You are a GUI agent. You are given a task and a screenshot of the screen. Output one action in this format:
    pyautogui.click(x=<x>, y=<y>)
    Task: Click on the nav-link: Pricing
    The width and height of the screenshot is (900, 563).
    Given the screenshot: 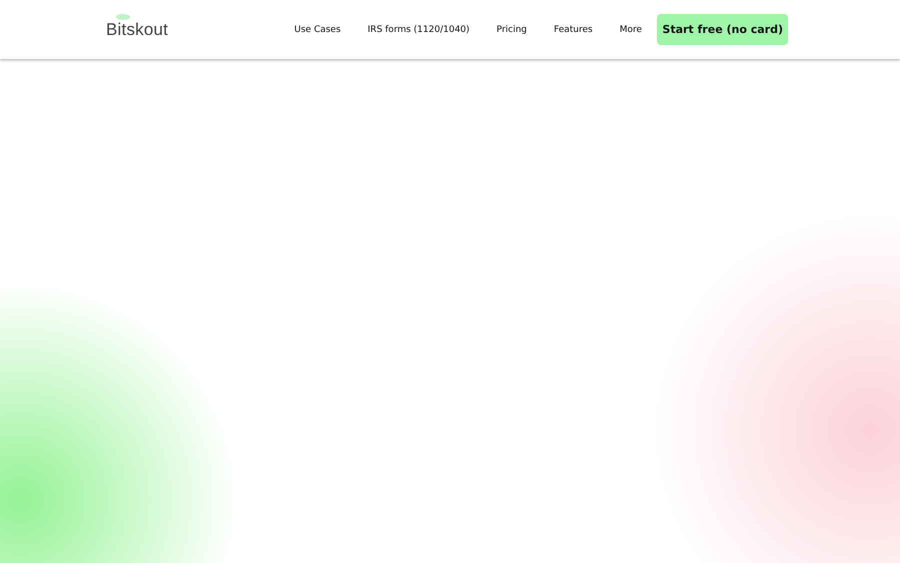 What is the action you would take?
    pyautogui.click(x=511, y=29)
    